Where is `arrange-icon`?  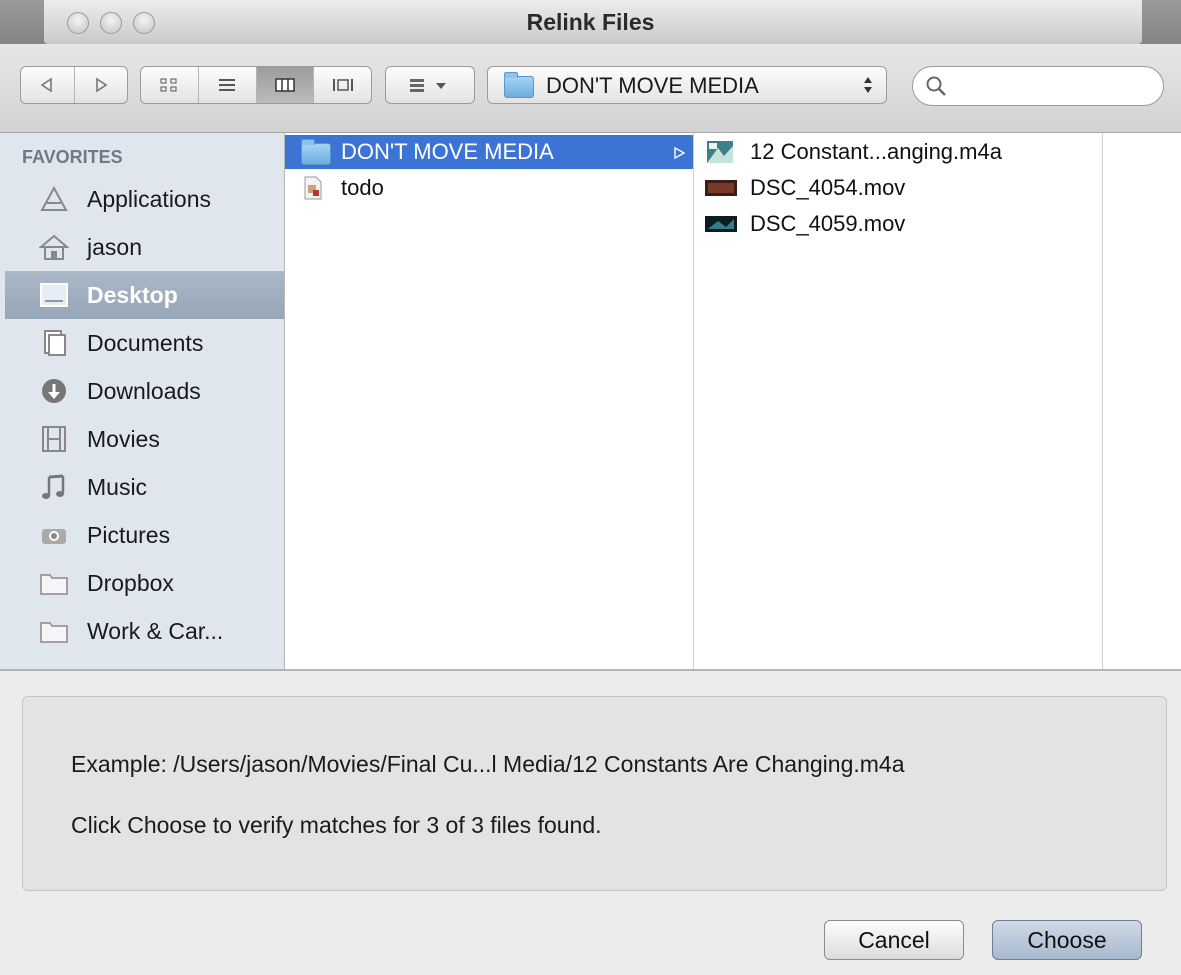 arrange-icon is located at coordinates (428, 85).